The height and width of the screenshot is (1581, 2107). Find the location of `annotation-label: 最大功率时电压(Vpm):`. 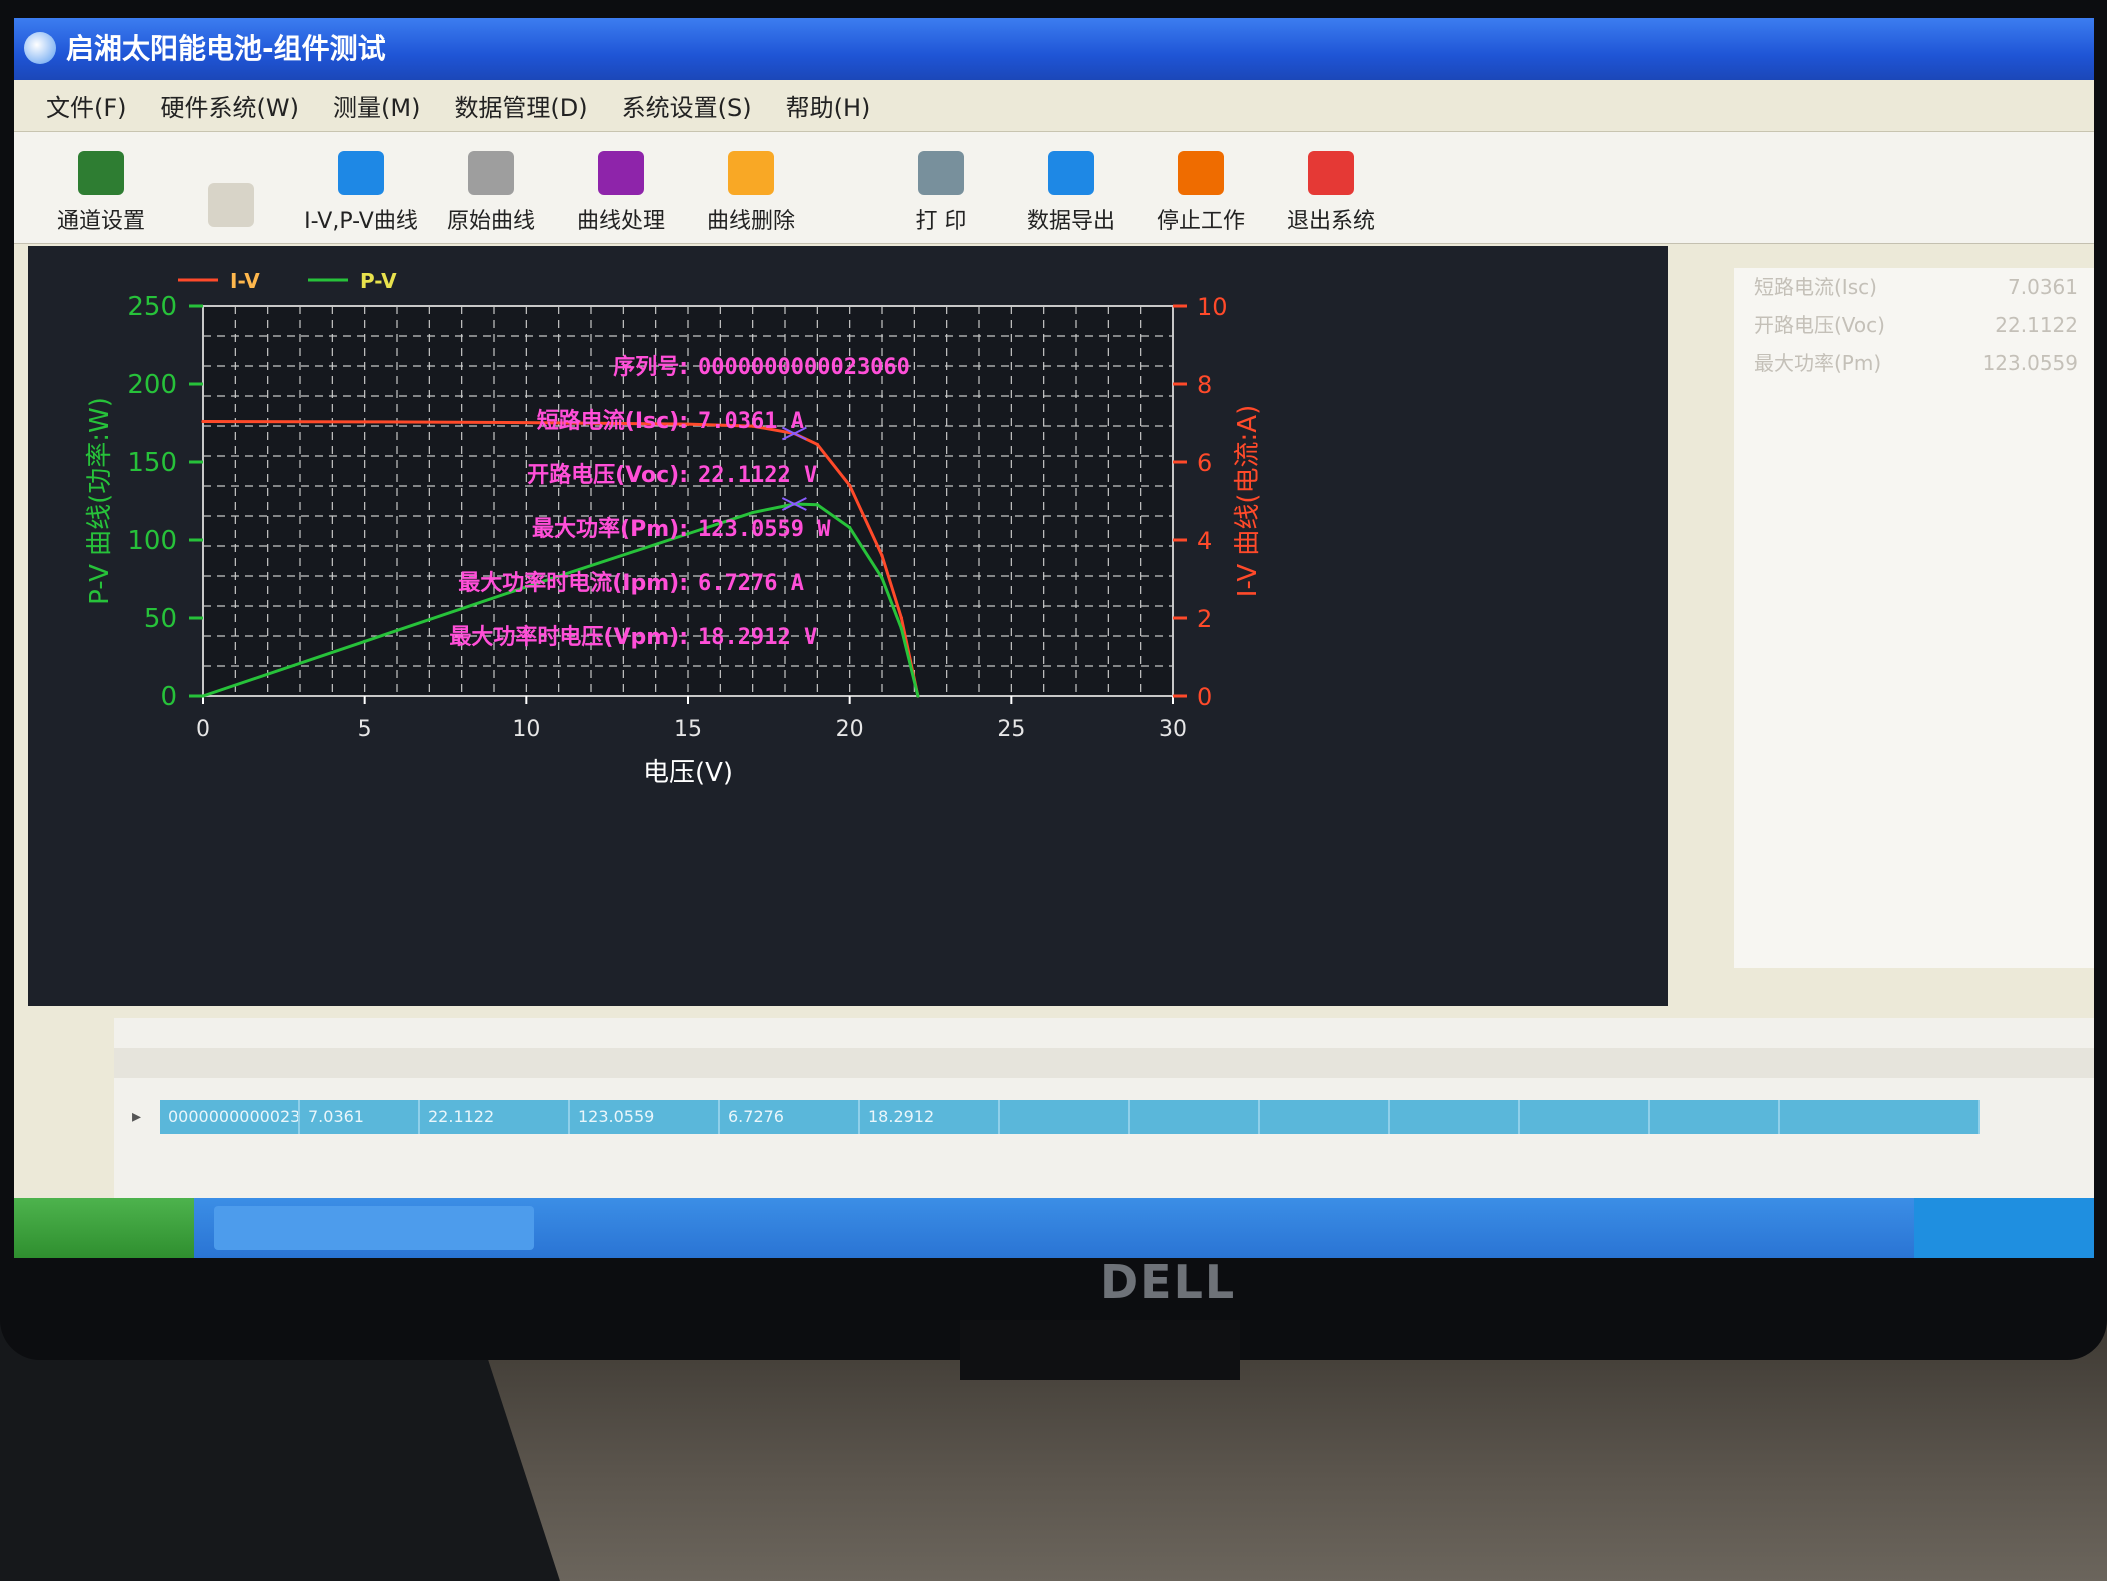

annotation-label: 最大功率时电压(Vpm): is located at coordinates (568, 637).